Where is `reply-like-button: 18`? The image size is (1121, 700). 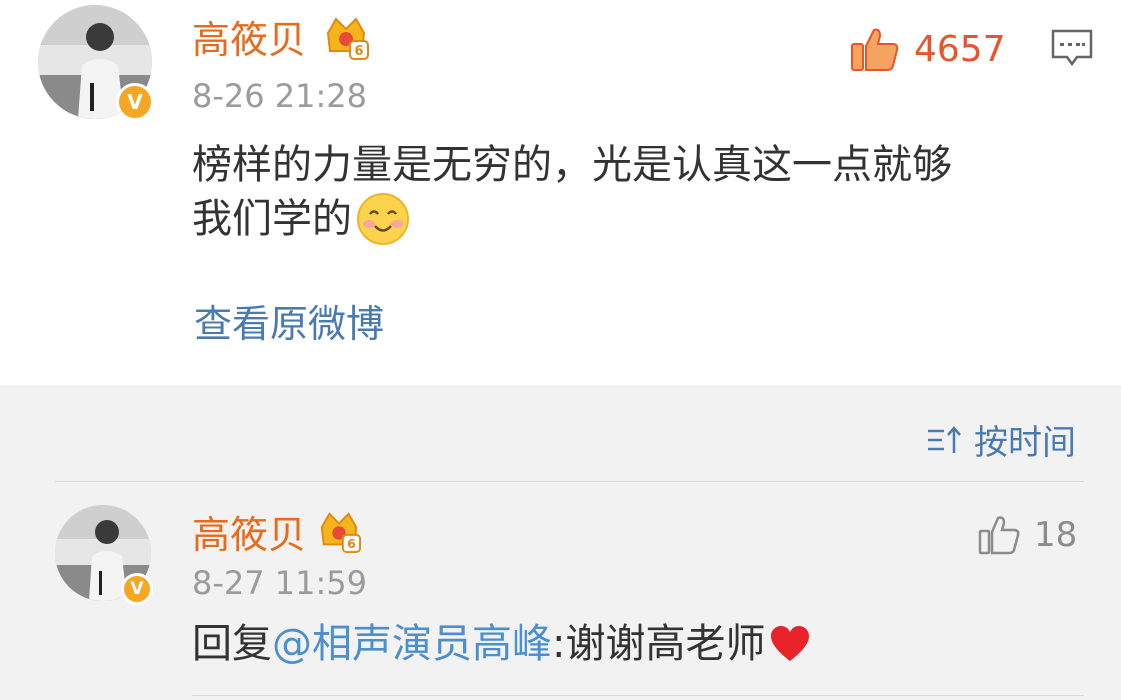
reply-like-button: 18 is located at coordinates (1027, 535).